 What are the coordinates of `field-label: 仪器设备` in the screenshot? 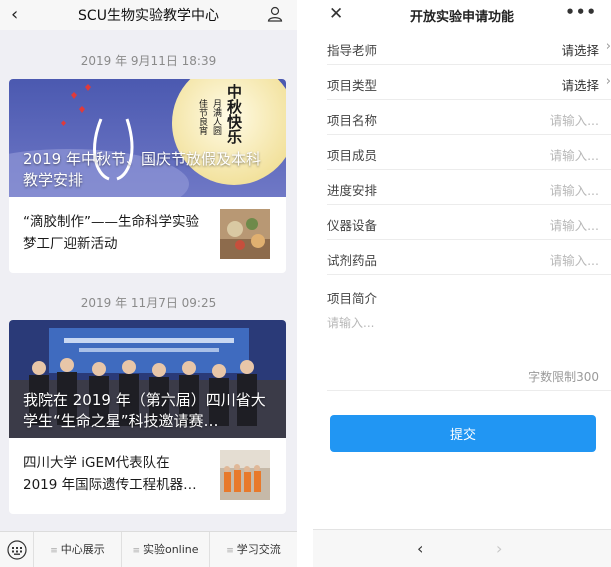 It's located at (352, 225).